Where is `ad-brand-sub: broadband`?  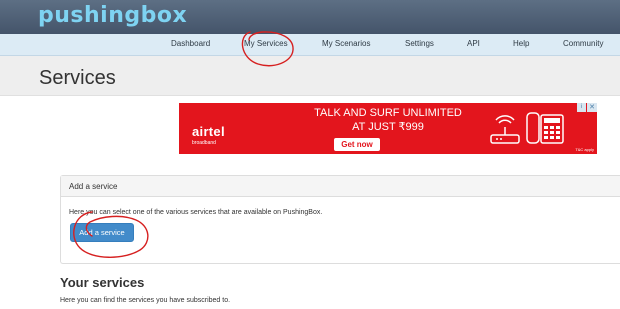 ad-brand-sub: broadband is located at coordinates (204, 143).